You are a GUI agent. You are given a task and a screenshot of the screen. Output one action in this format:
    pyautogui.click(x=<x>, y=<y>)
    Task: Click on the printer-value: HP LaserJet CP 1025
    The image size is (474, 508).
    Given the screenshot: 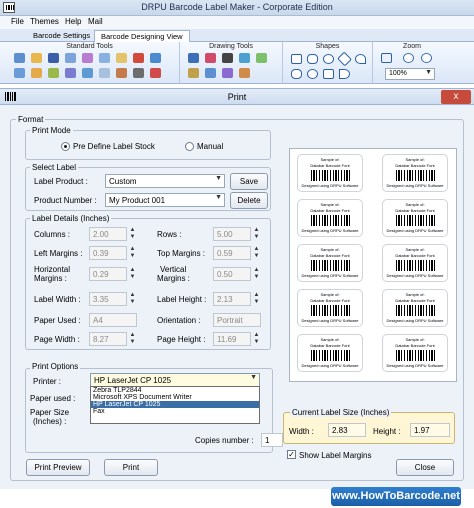 What is the action you would take?
    pyautogui.click(x=133, y=380)
    